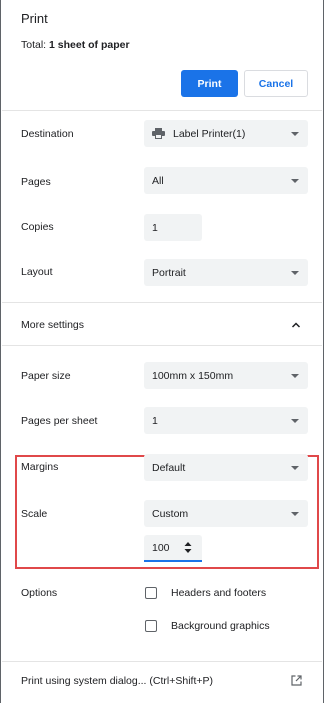 The image size is (326, 703). Describe the element at coordinates (158, 133) in the screenshot. I see `printer-icon` at that location.